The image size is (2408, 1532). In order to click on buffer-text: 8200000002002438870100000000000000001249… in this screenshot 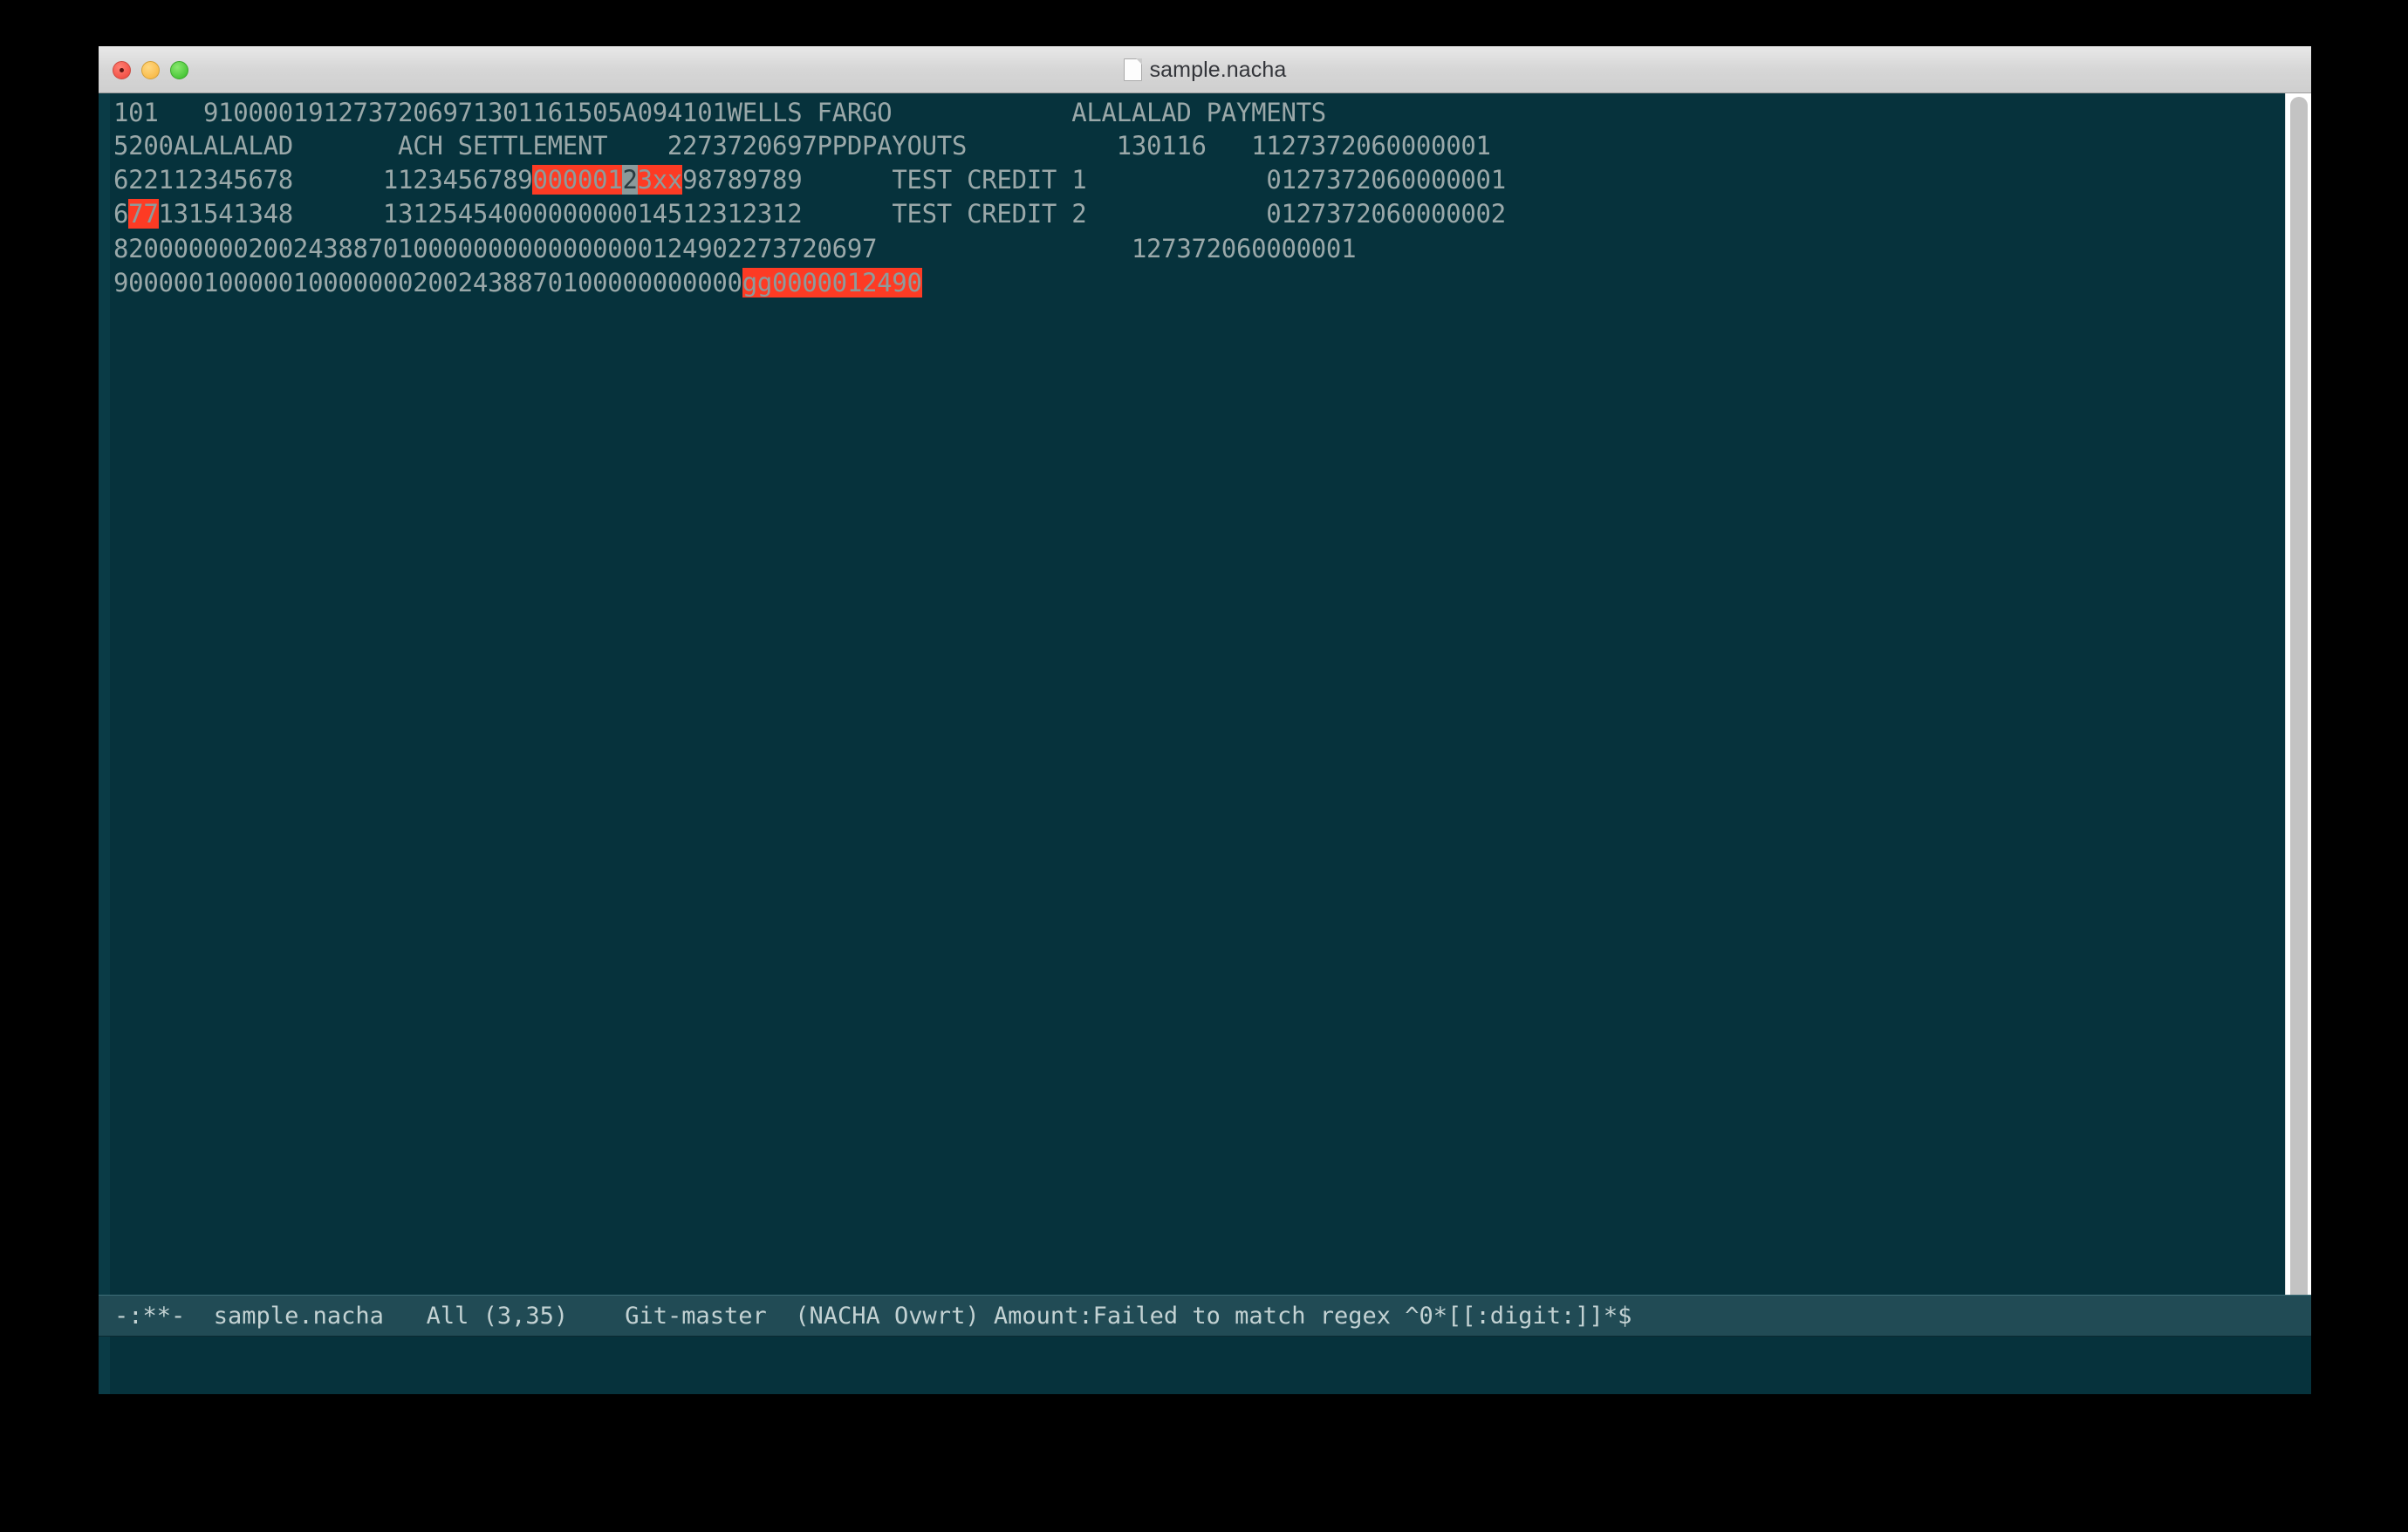, I will do `click(735, 248)`.